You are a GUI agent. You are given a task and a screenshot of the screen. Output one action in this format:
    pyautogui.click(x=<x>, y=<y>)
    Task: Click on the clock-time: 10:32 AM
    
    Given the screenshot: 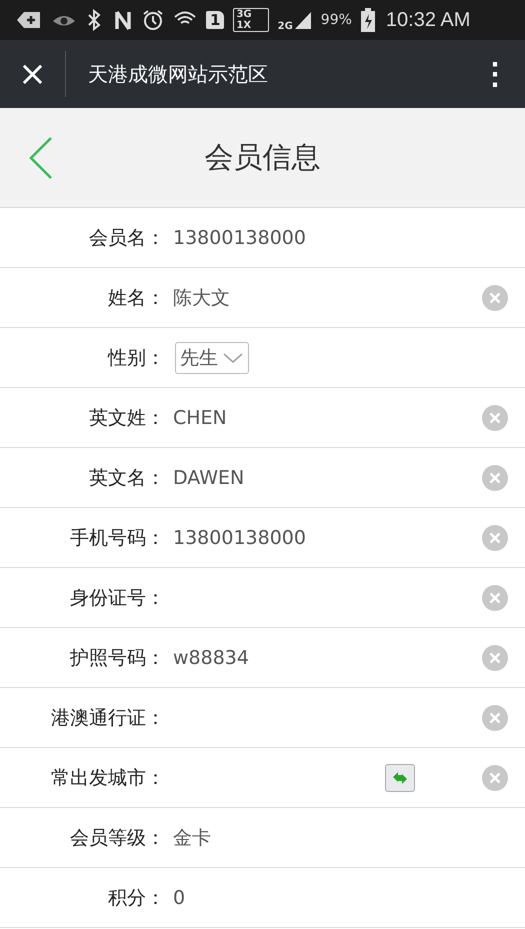 What is the action you would take?
    pyautogui.click(x=428, y=20)
    